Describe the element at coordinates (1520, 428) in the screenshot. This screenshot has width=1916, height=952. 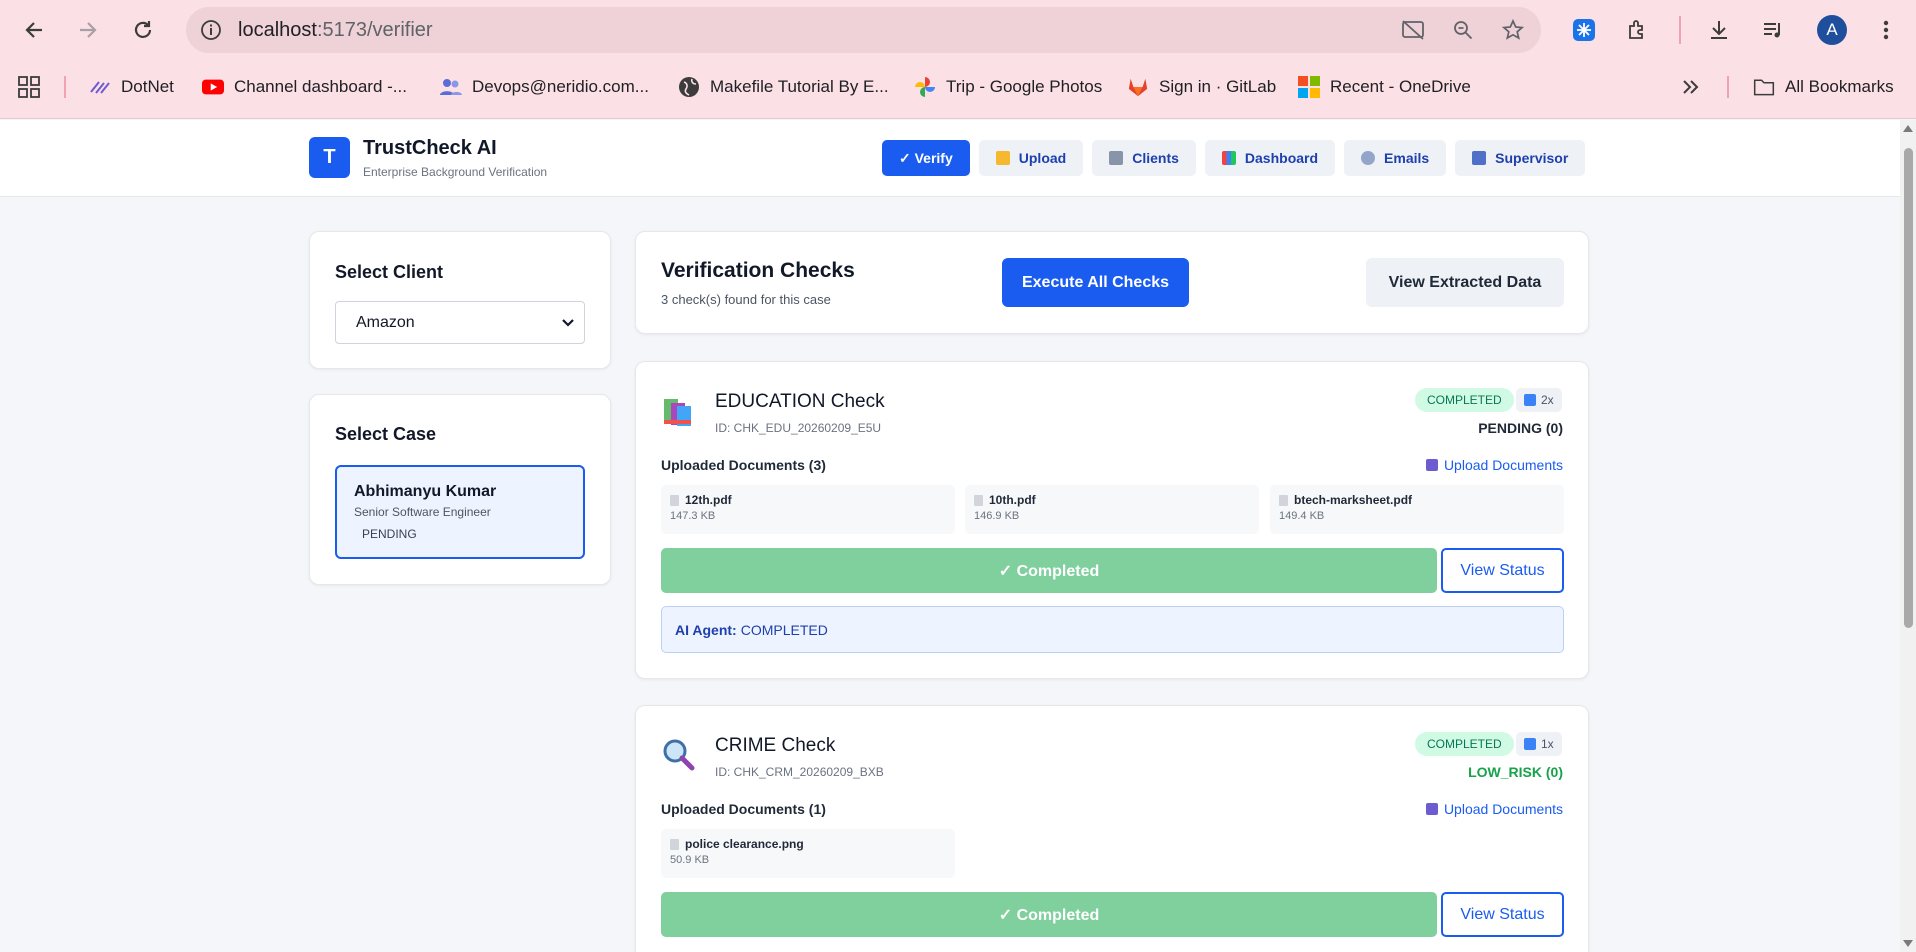
I see `check-result: PENDING (0)` at that location.